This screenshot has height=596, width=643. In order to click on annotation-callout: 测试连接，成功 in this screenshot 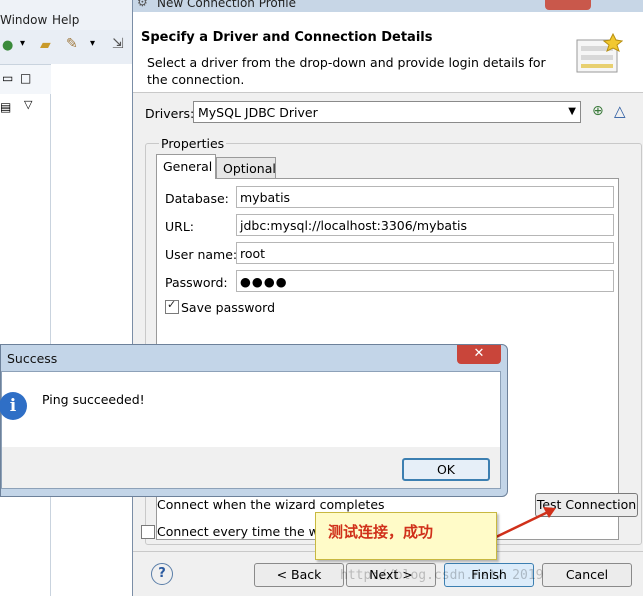, I will do `click(406, 536)`.